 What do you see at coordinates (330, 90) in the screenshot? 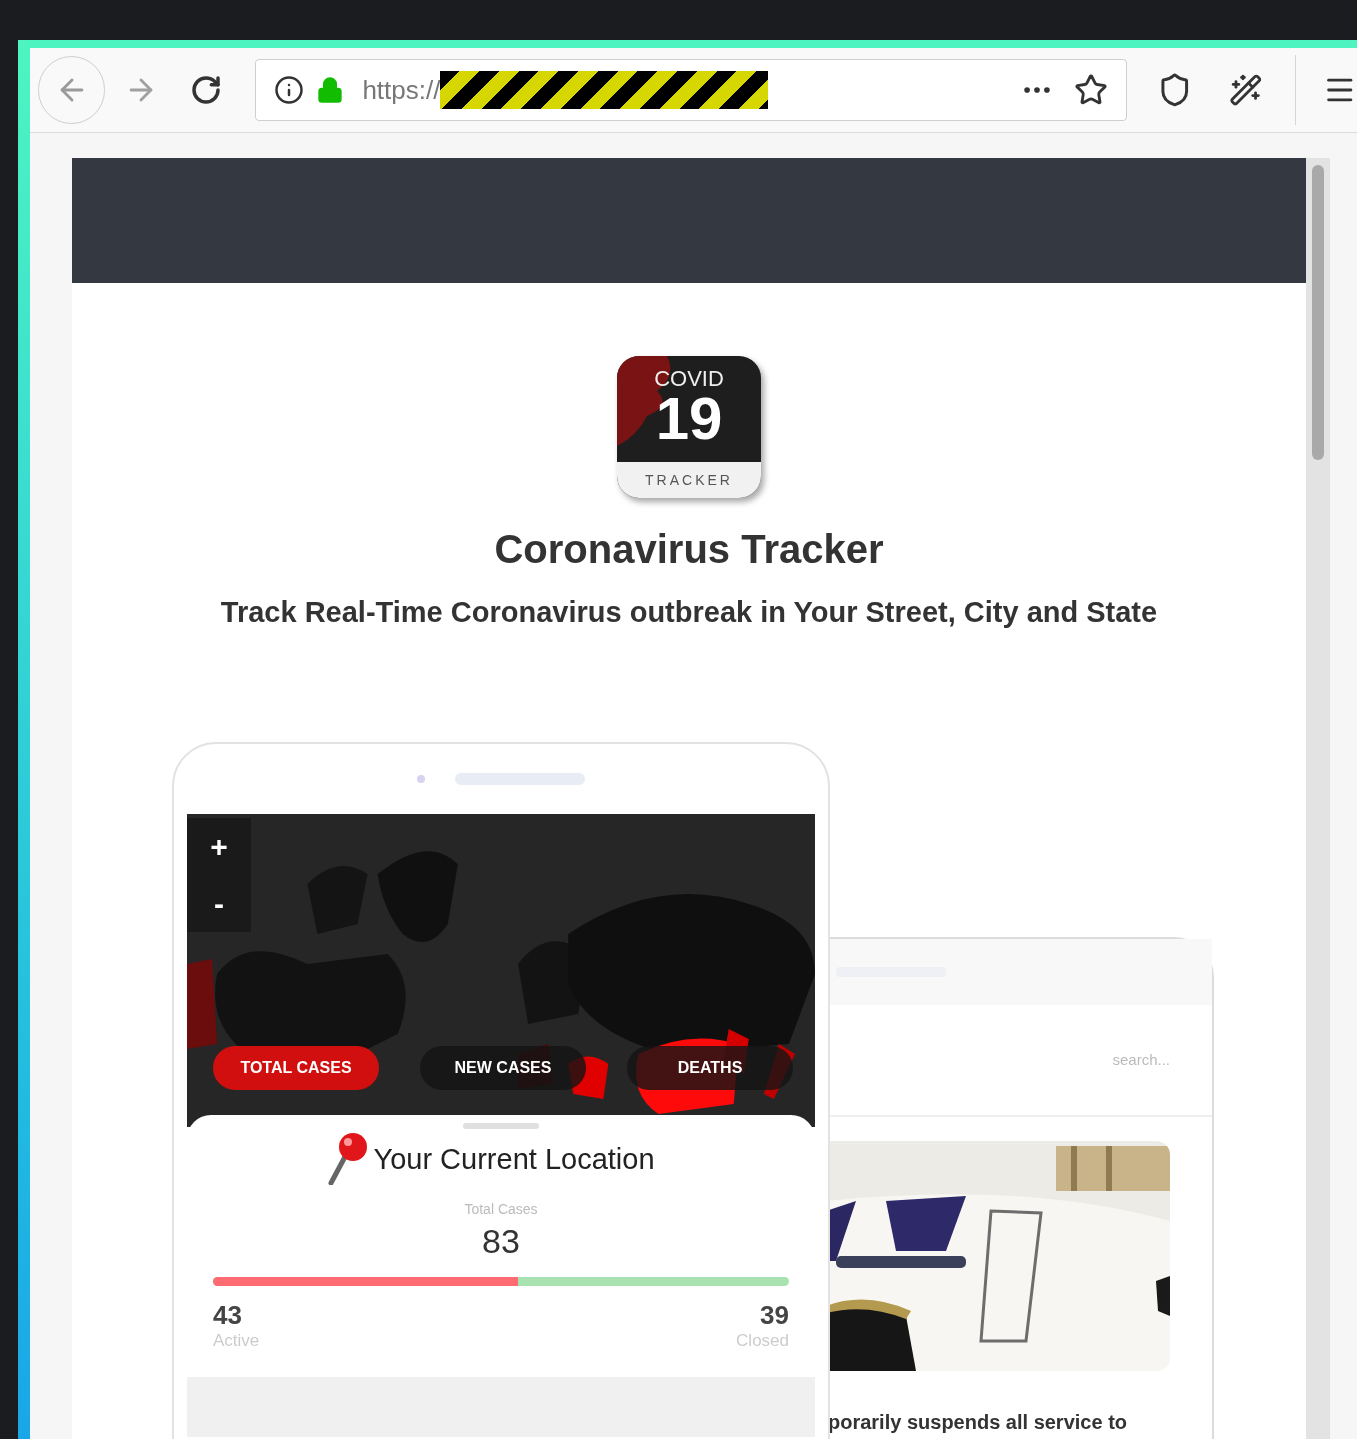
I see `lock-icon` at bounding box center [330, 90].